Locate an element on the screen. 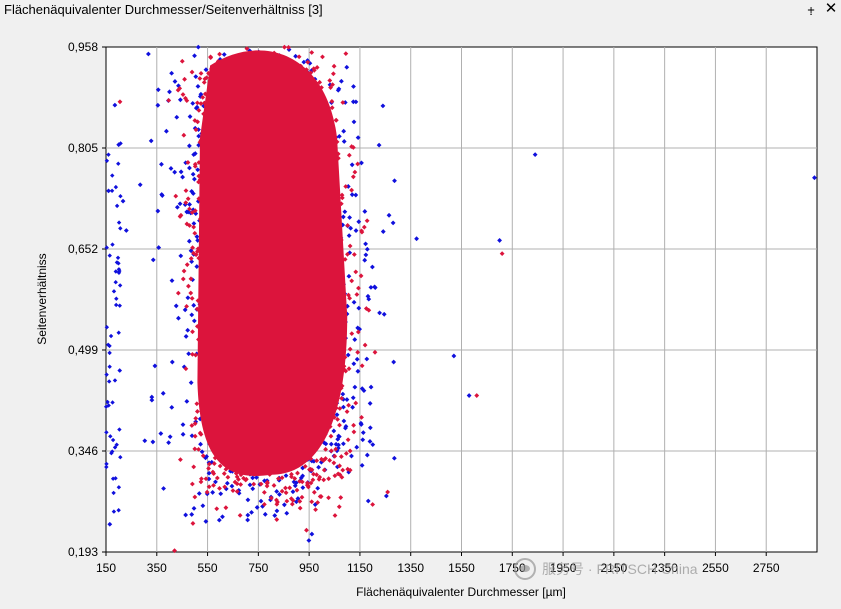 The width and height of the screenshot is (841, 609). x-tick-label: 1350 is located at coordinates (410, 568).